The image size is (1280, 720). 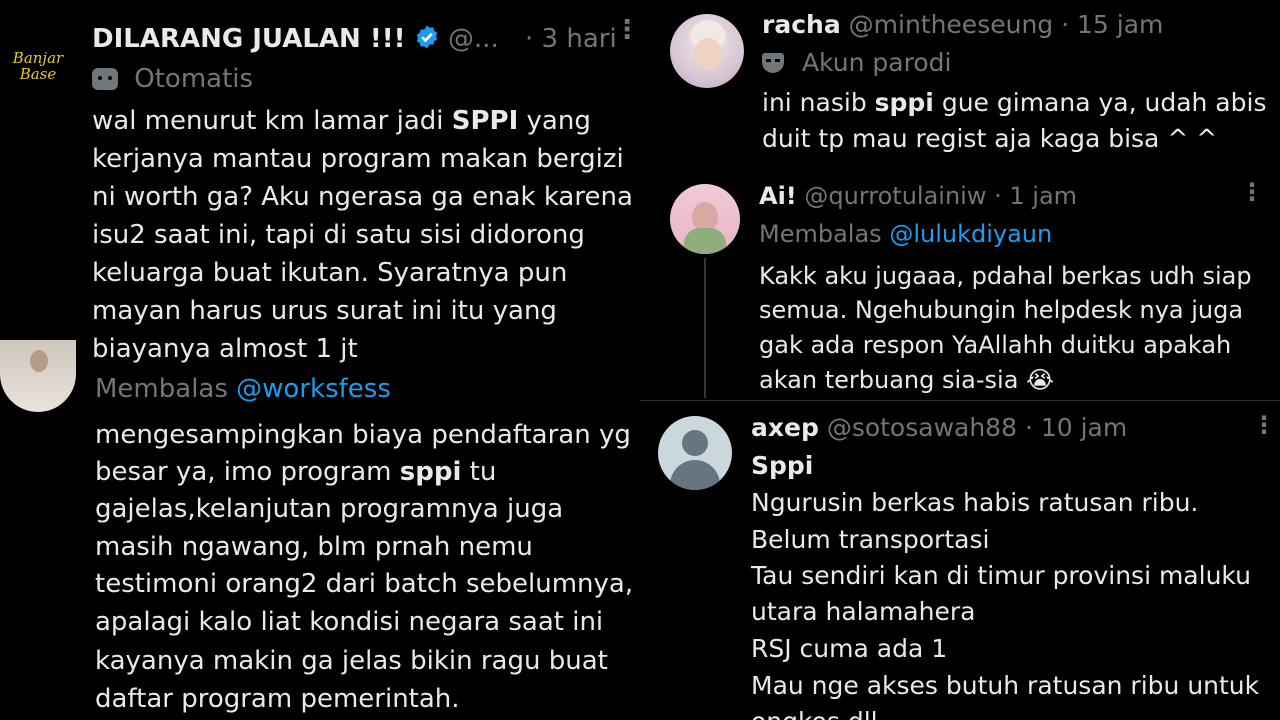 What do you see at coordinates (363, 435) in the screenshot?
I see `reply-line: mengesampingkan biaya pendaftaran yg` at bounding box center [363, 435].